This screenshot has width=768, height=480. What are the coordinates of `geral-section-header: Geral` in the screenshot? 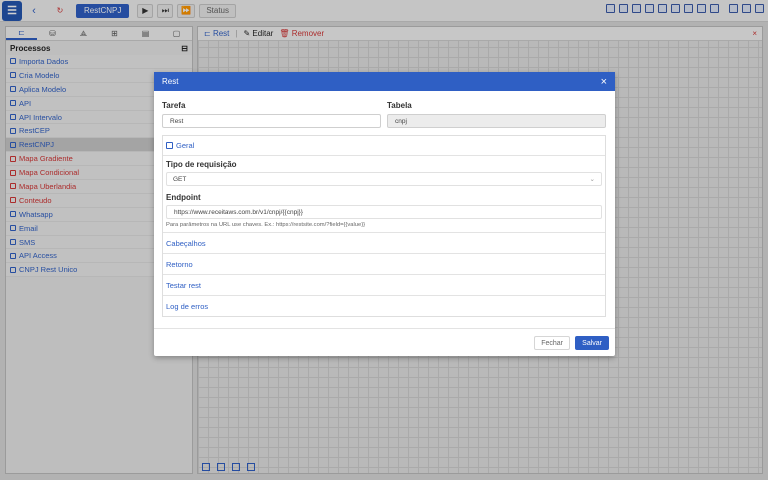 It's located at (384, 146).